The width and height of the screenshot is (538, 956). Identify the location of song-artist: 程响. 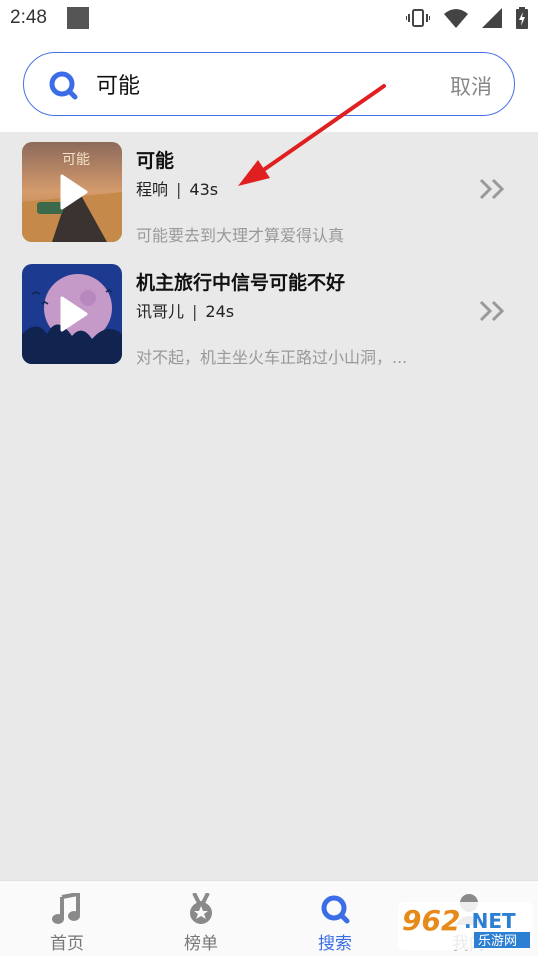
(152, 189).